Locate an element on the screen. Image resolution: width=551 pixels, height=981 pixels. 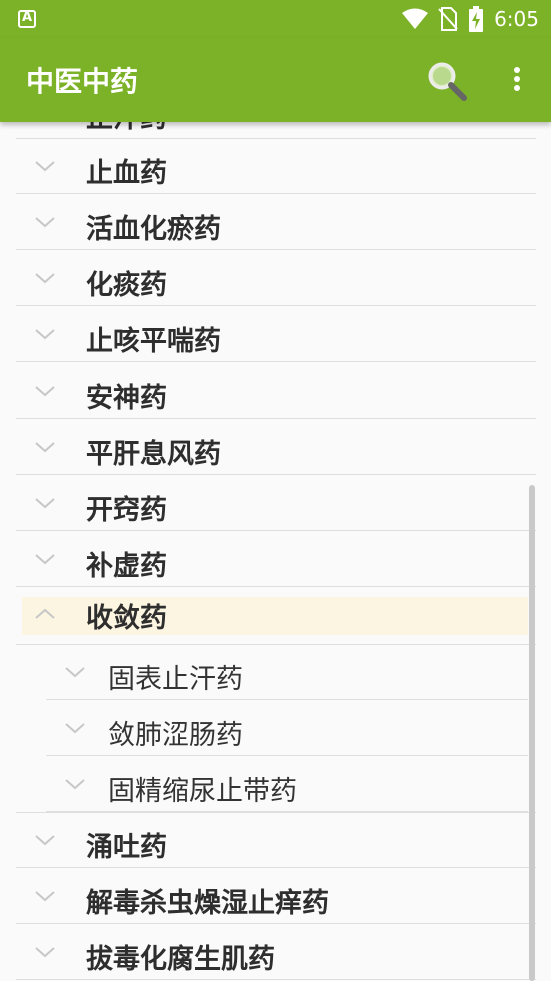
battery-charging-icon is located at coordinates (476, 19).